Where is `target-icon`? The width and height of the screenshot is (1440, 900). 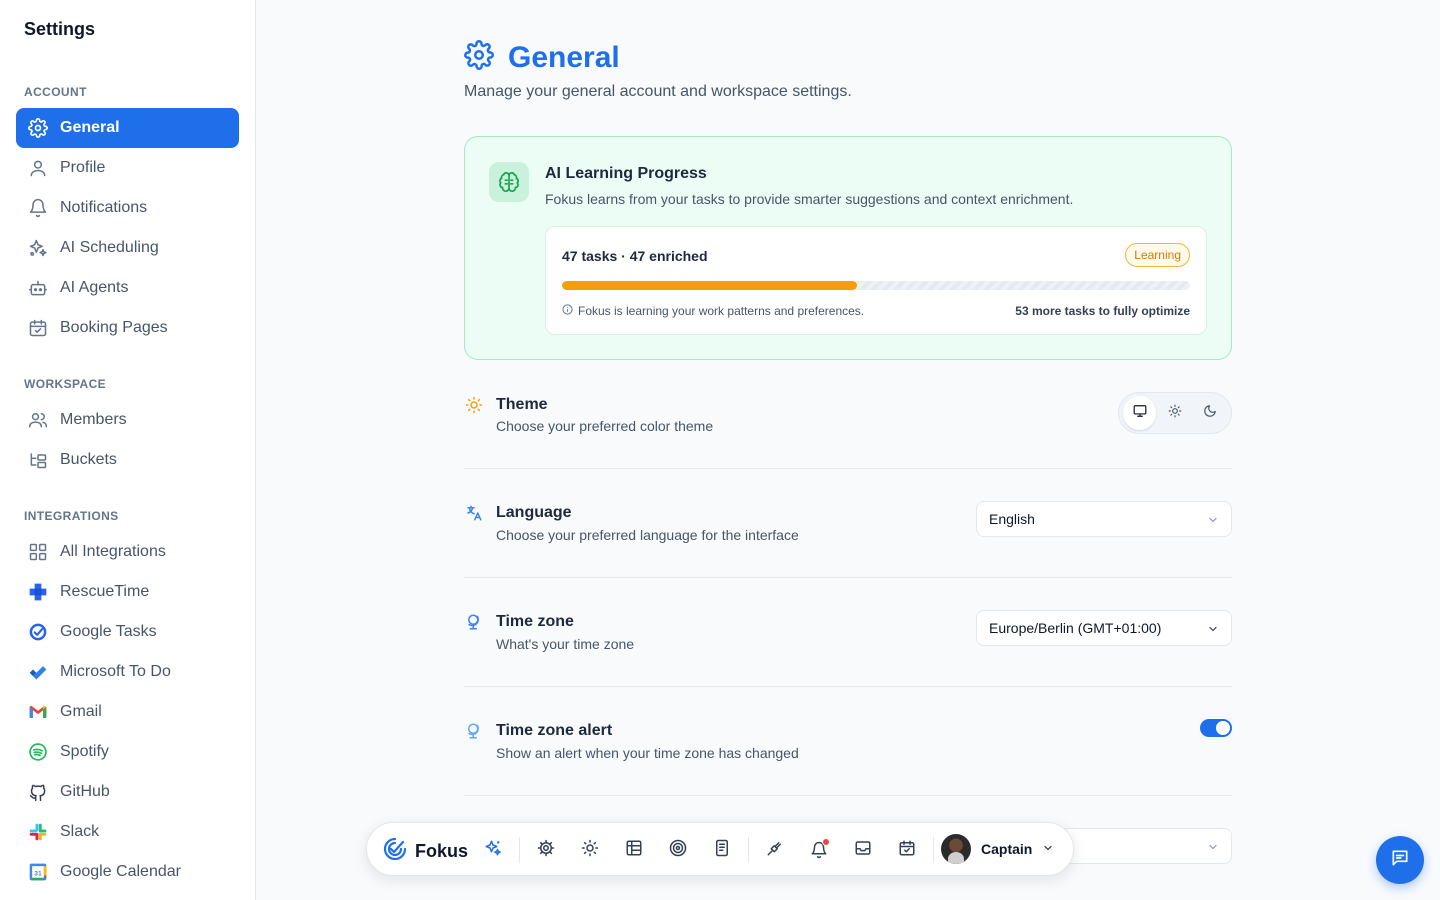
target-icon is located at coordinates (678, 850).